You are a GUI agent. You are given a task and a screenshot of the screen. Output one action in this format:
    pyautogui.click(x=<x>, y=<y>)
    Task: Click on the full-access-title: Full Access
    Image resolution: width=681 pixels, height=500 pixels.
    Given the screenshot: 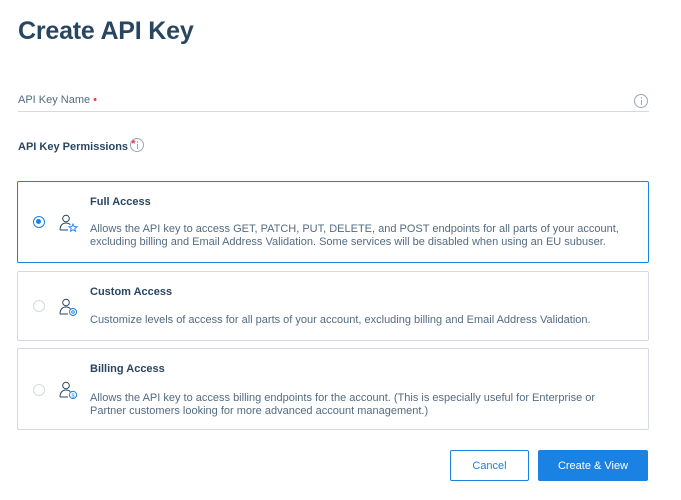 What is the action you would take?
    pyautogui.click(x=120, y=202)
    